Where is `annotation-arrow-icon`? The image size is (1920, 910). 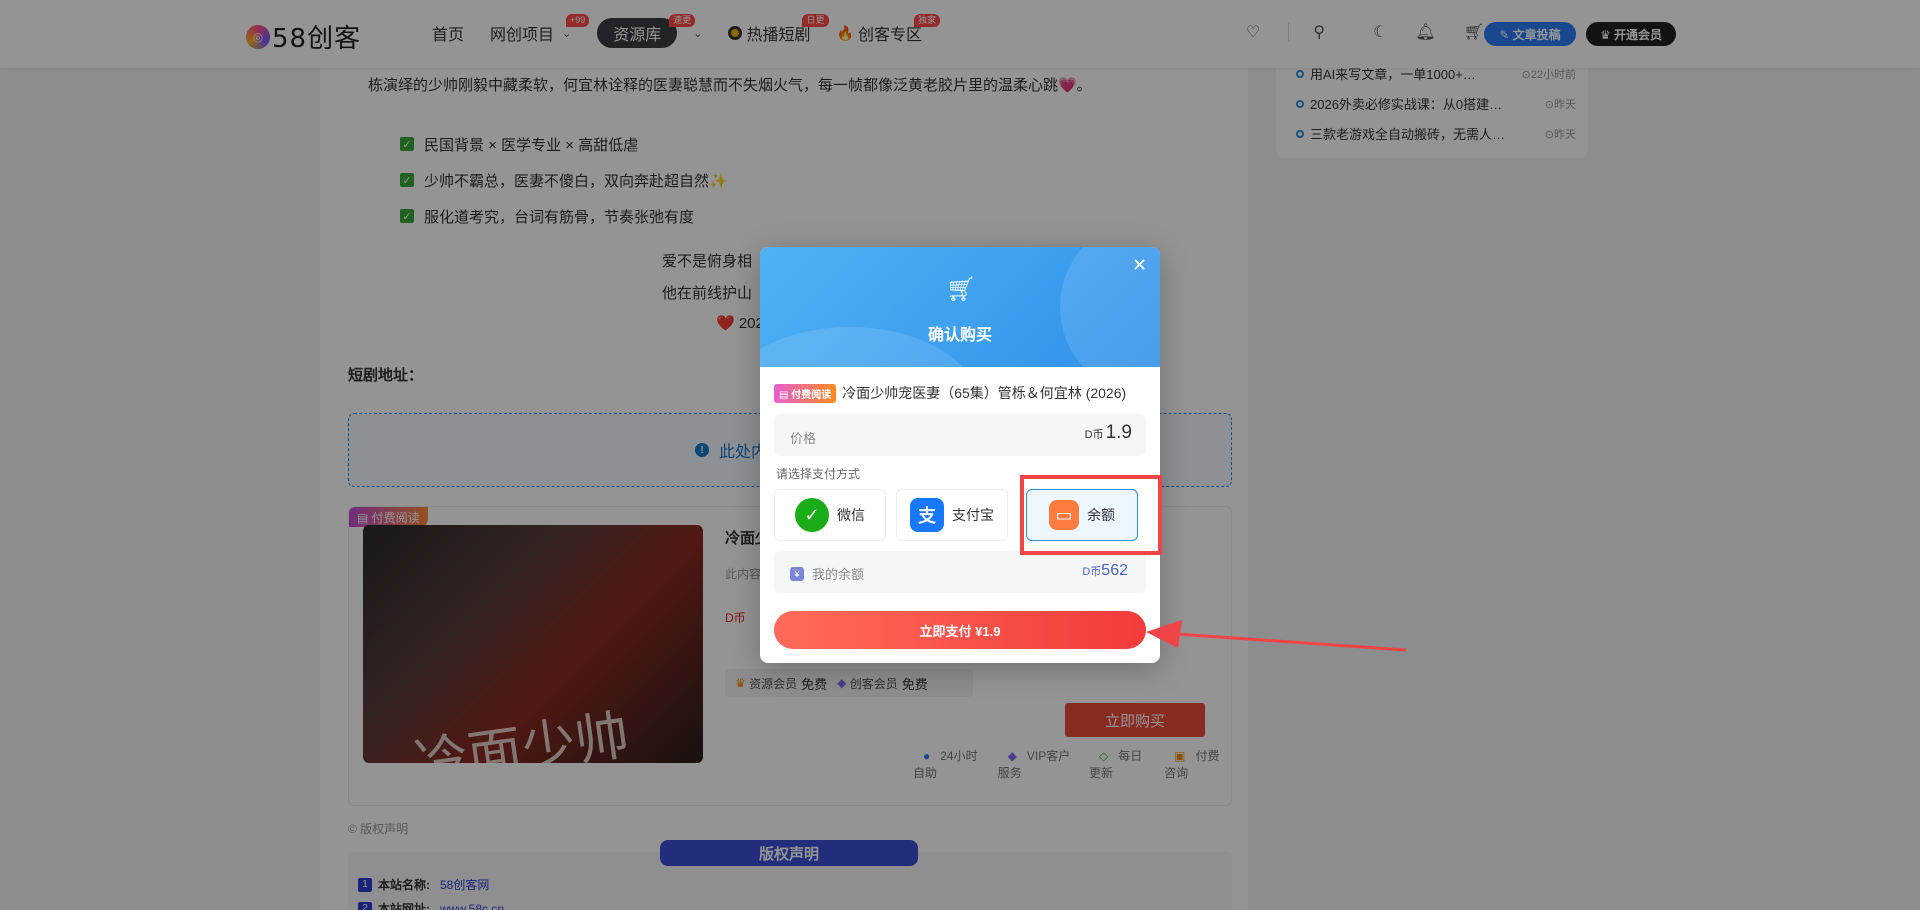
annotation-arrow-icon is located at coordinates (1276, 636).